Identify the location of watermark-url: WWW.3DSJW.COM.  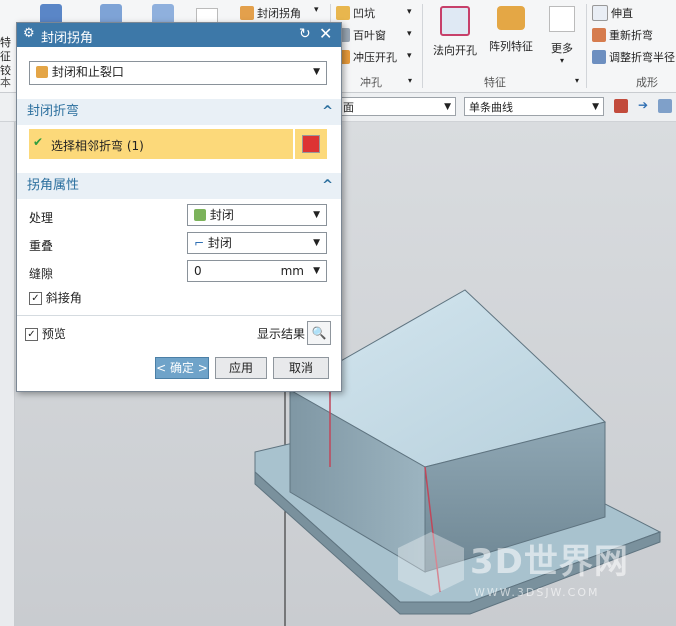
(537, 592).